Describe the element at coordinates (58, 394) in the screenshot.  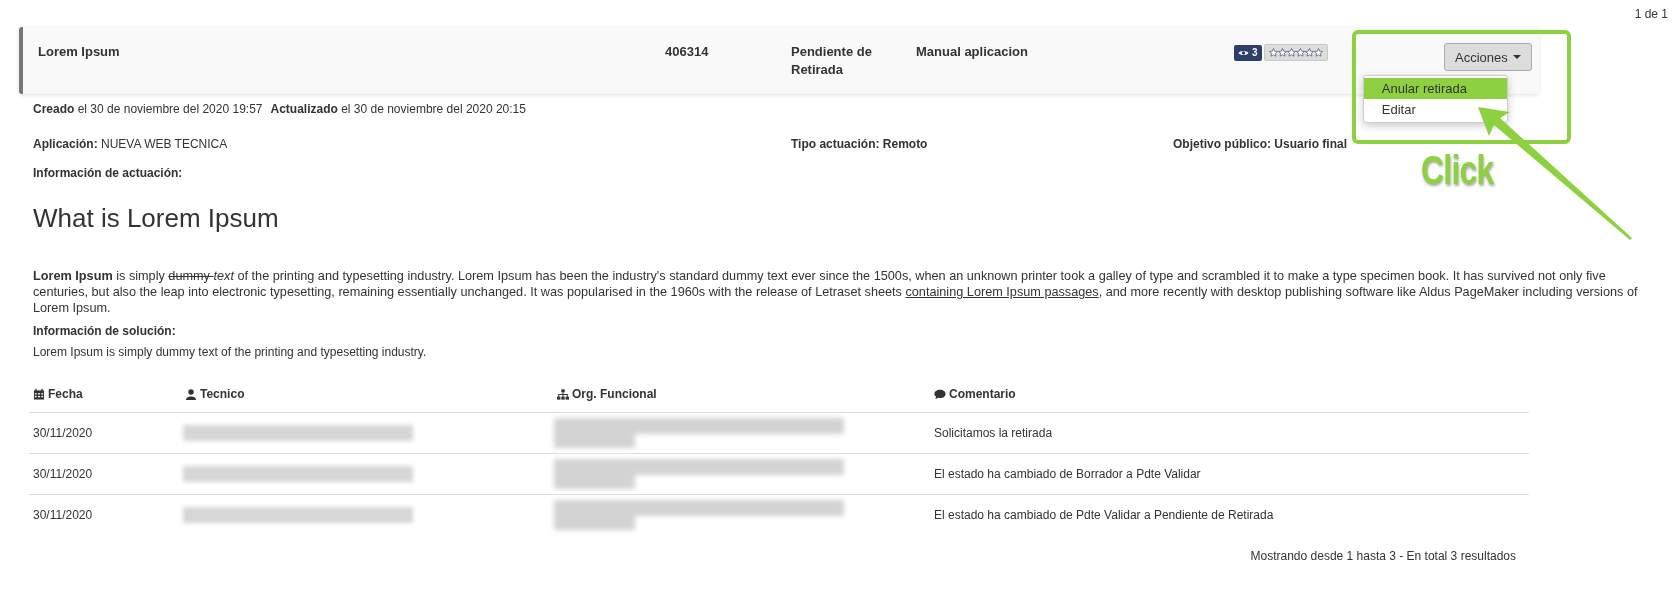
I see `column-header: Fecha` at that location.